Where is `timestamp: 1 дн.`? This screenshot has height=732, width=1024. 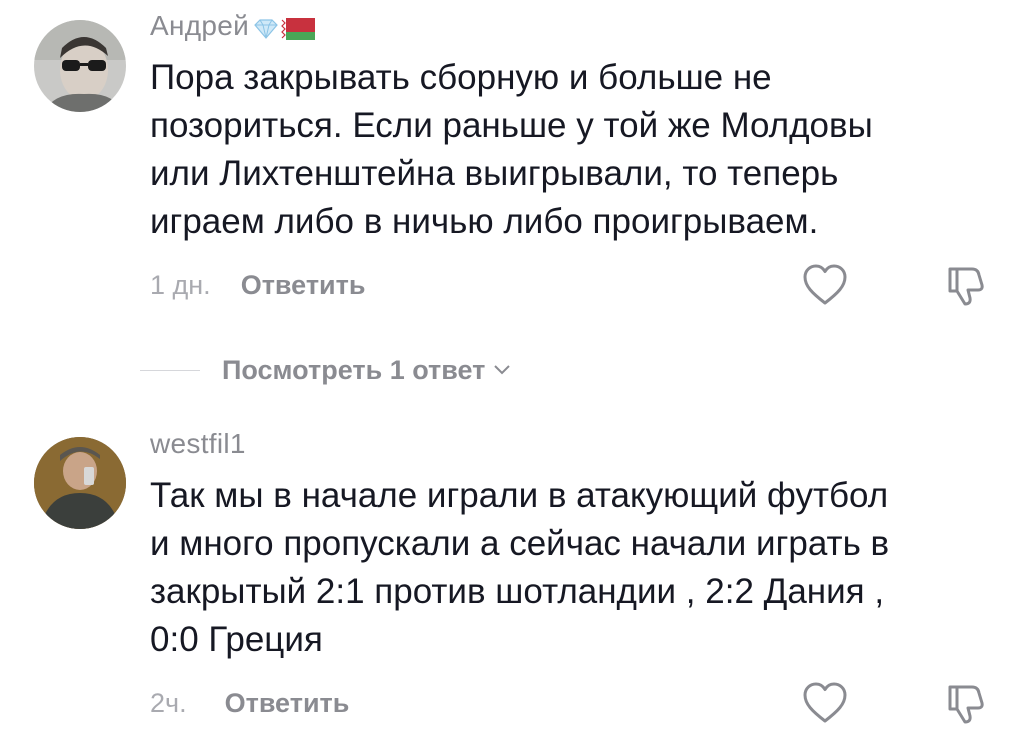
timestamp: 1 дн. is located at coordinates (180, 284).